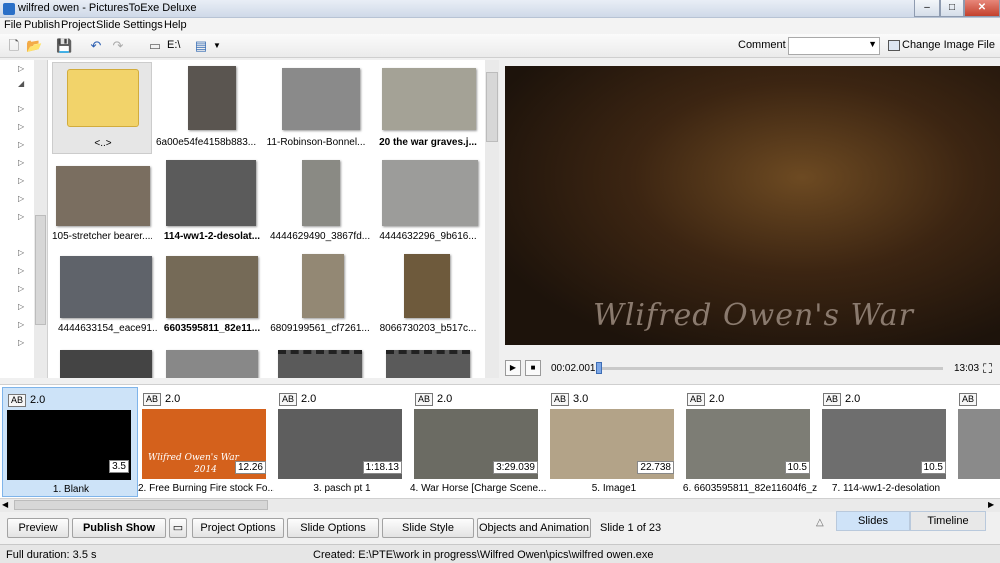 Image resolution: width=1000 pixels, height=563 pixels. What do you see at coordinates (948, 521) in the screenshot?
I see `tab-timeline: Timeline` at bounding box center [948, 521].